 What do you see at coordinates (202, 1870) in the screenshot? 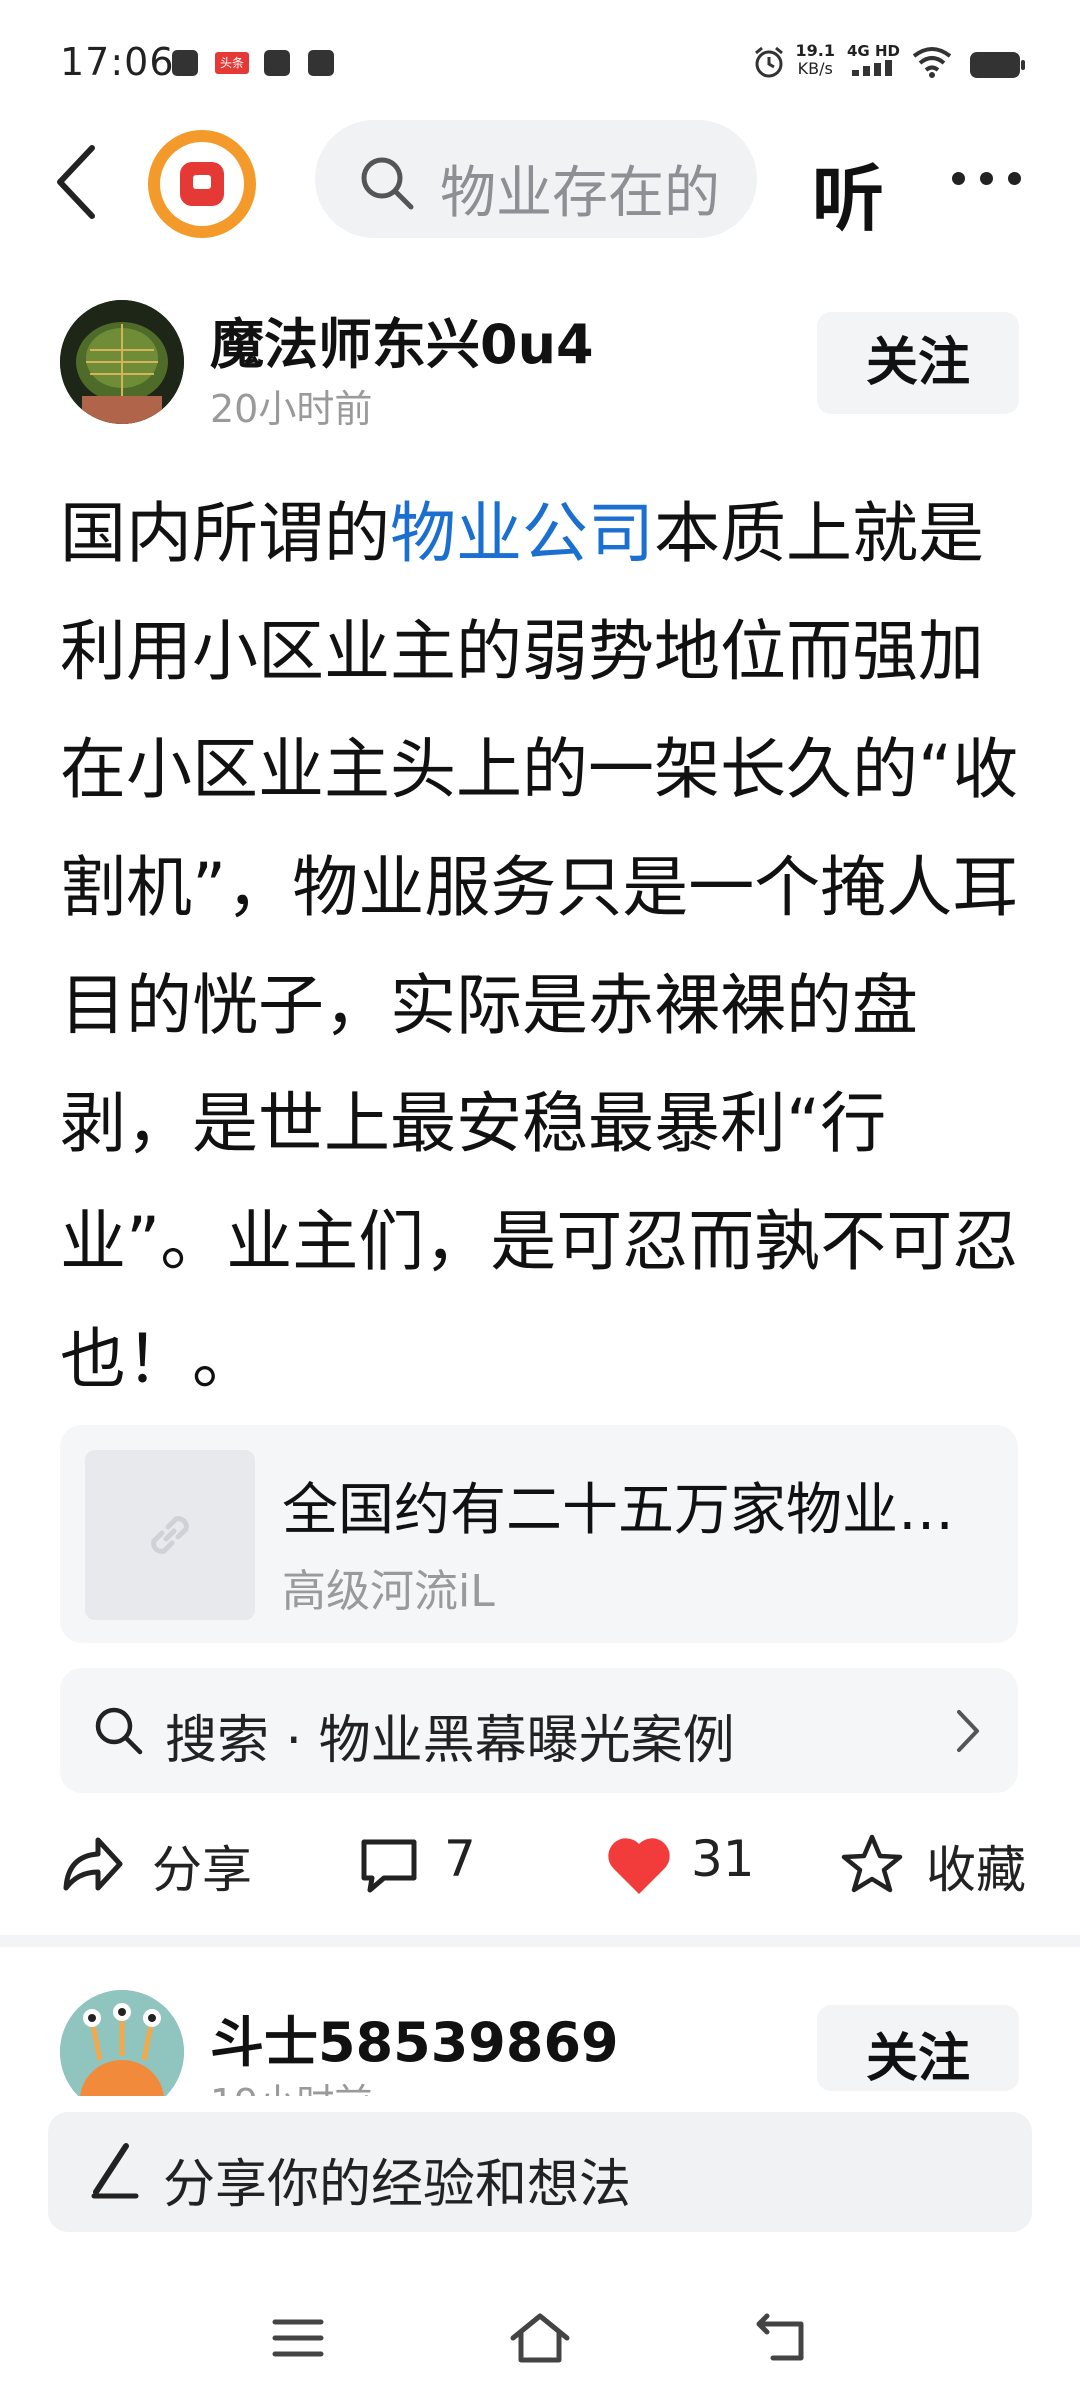
I see `share-label: 分享` at bounding box center [202, 1870].